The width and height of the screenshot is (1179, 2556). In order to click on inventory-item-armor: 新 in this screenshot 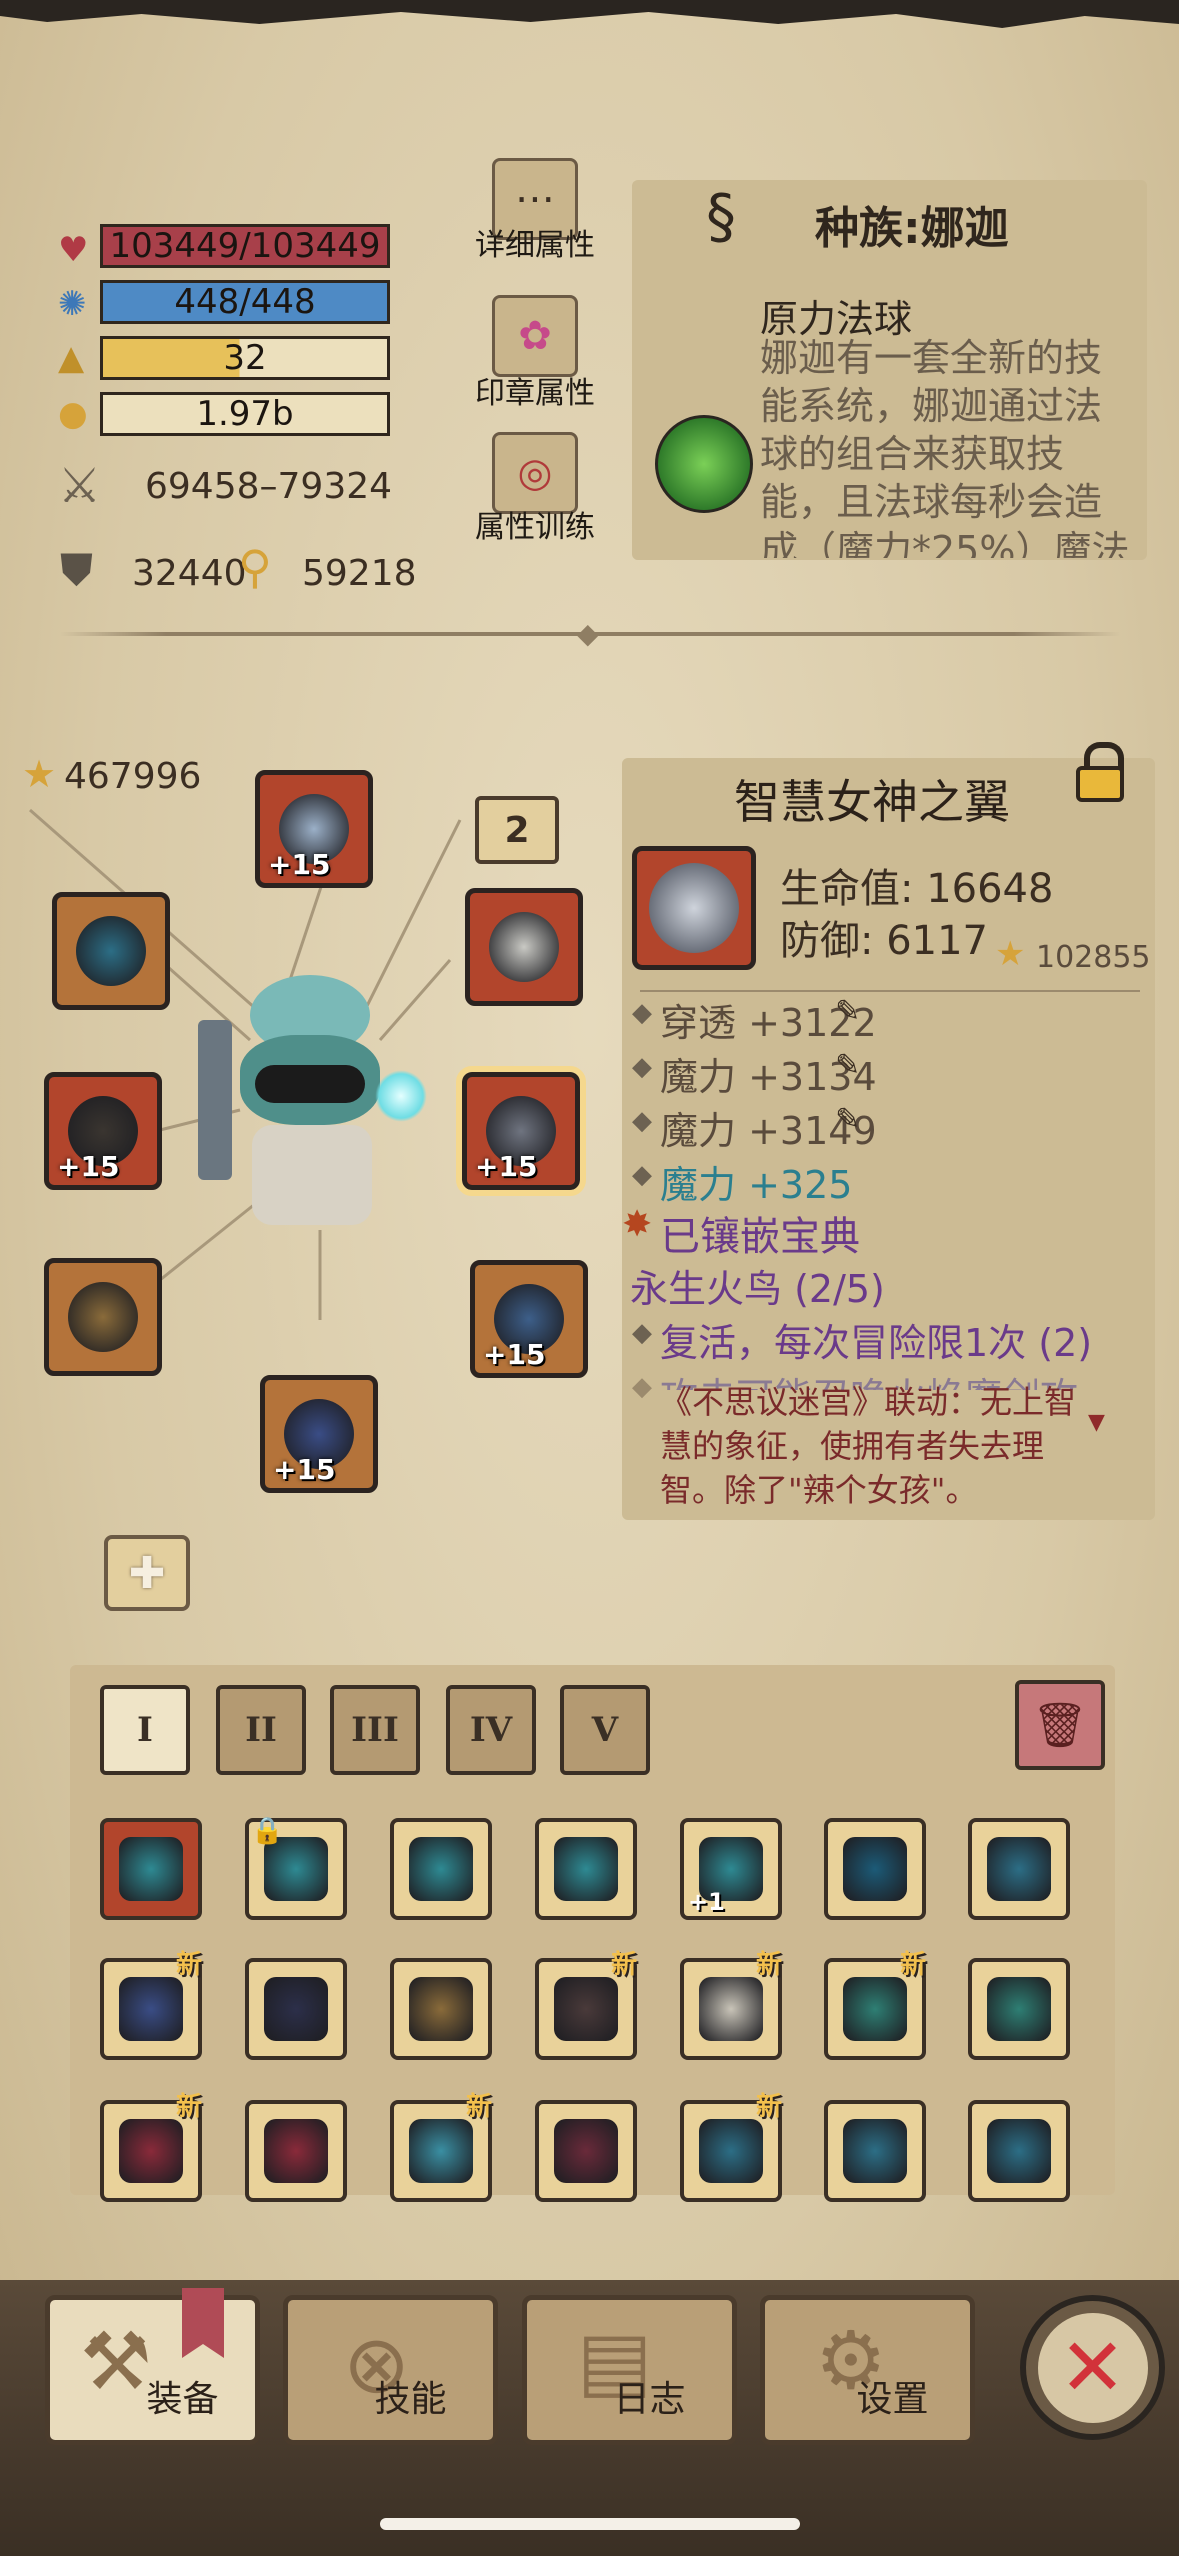, I will do `click(151, 2005)`.